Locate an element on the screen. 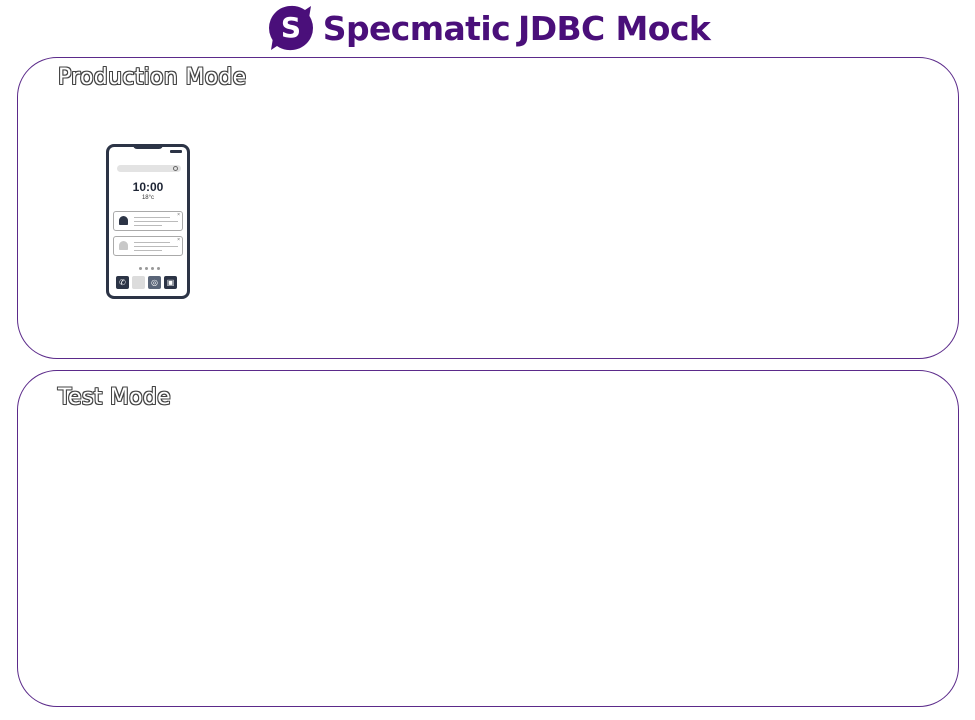 This screenshot has height=720, width=975. phone-clock: 10:00 is located at coordinates (148, 187).